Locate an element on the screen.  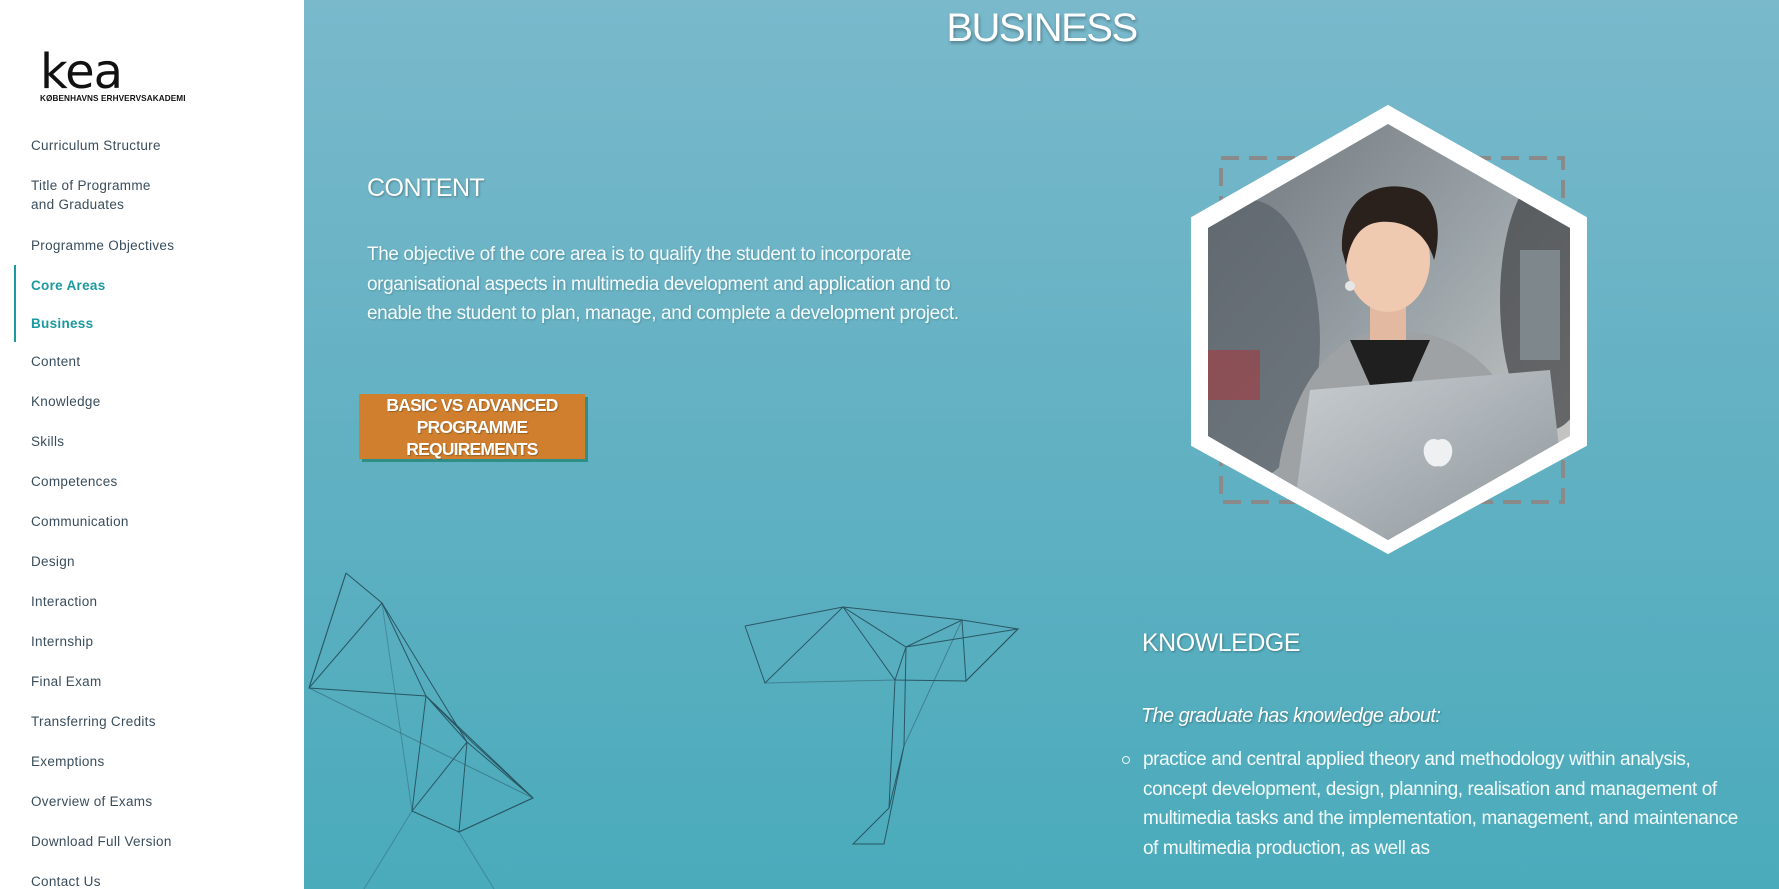
sidebar-item-communication: Communication is located at coordinates (64, 521).